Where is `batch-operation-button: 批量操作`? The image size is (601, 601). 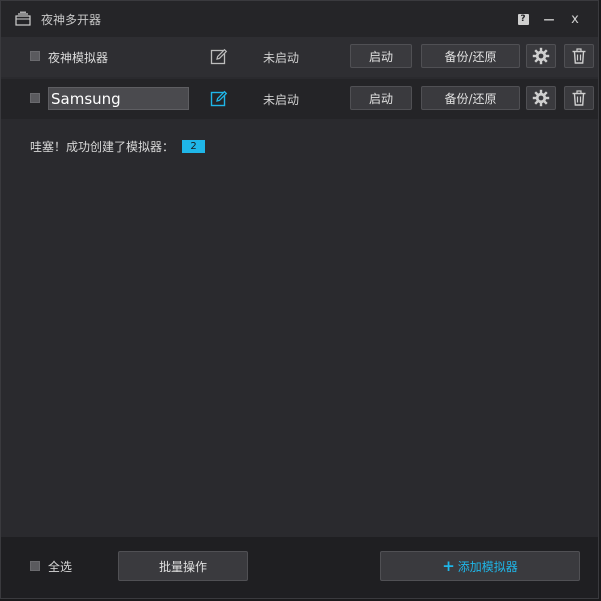 batch-operation-button: 批量操作 is located at coordinates (183, 566).